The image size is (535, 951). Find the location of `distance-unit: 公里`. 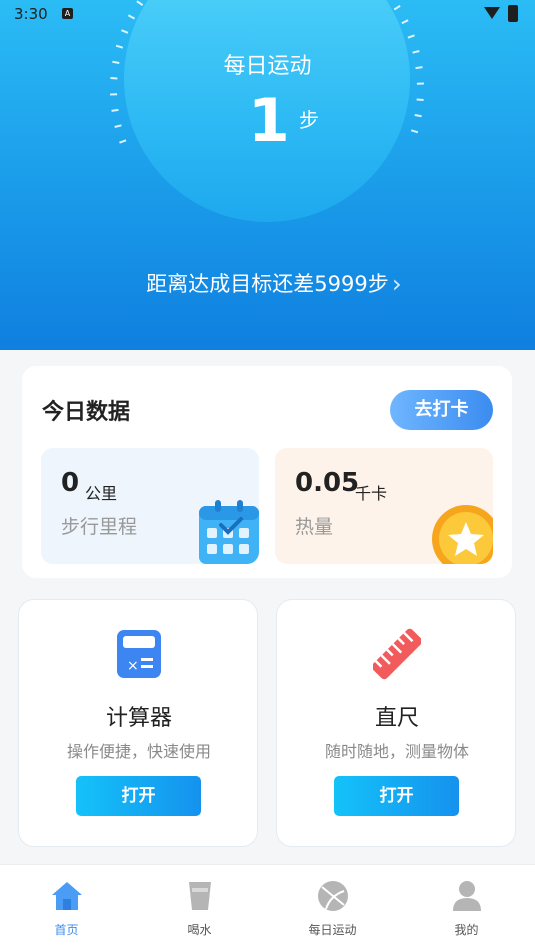

distance-unit: 公里 is located at coordinates (101, 493).